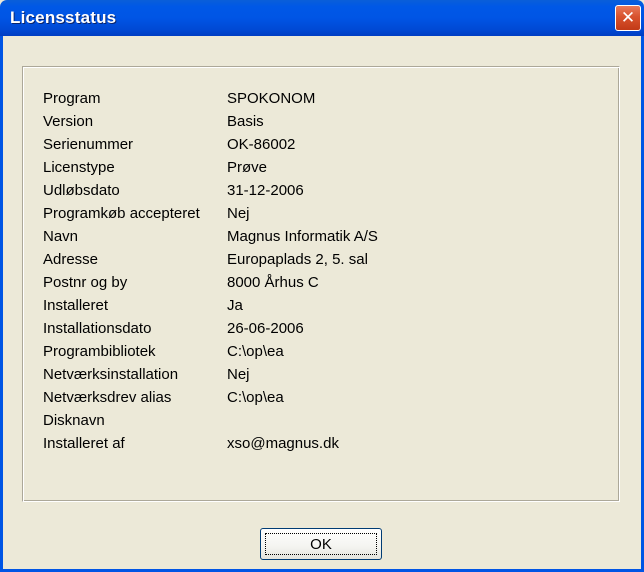  What do you see at coordinates (79, 167) in the screenshot?
I see `info-label: Licenstype` at bounding box center [79, 167].